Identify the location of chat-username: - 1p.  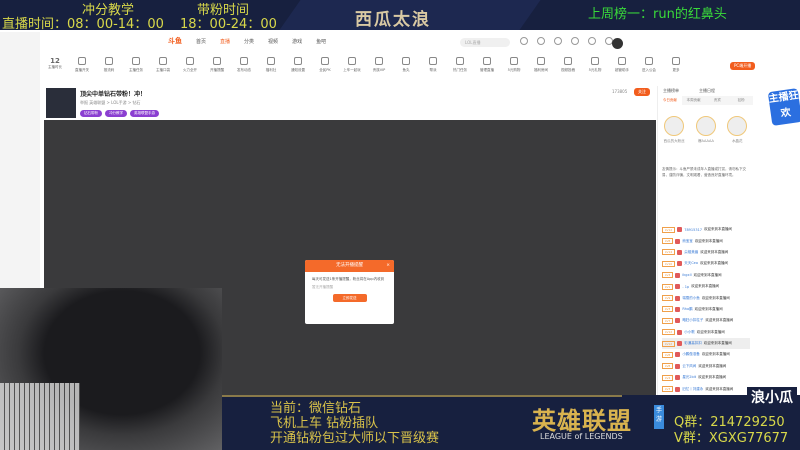
(685, 287).